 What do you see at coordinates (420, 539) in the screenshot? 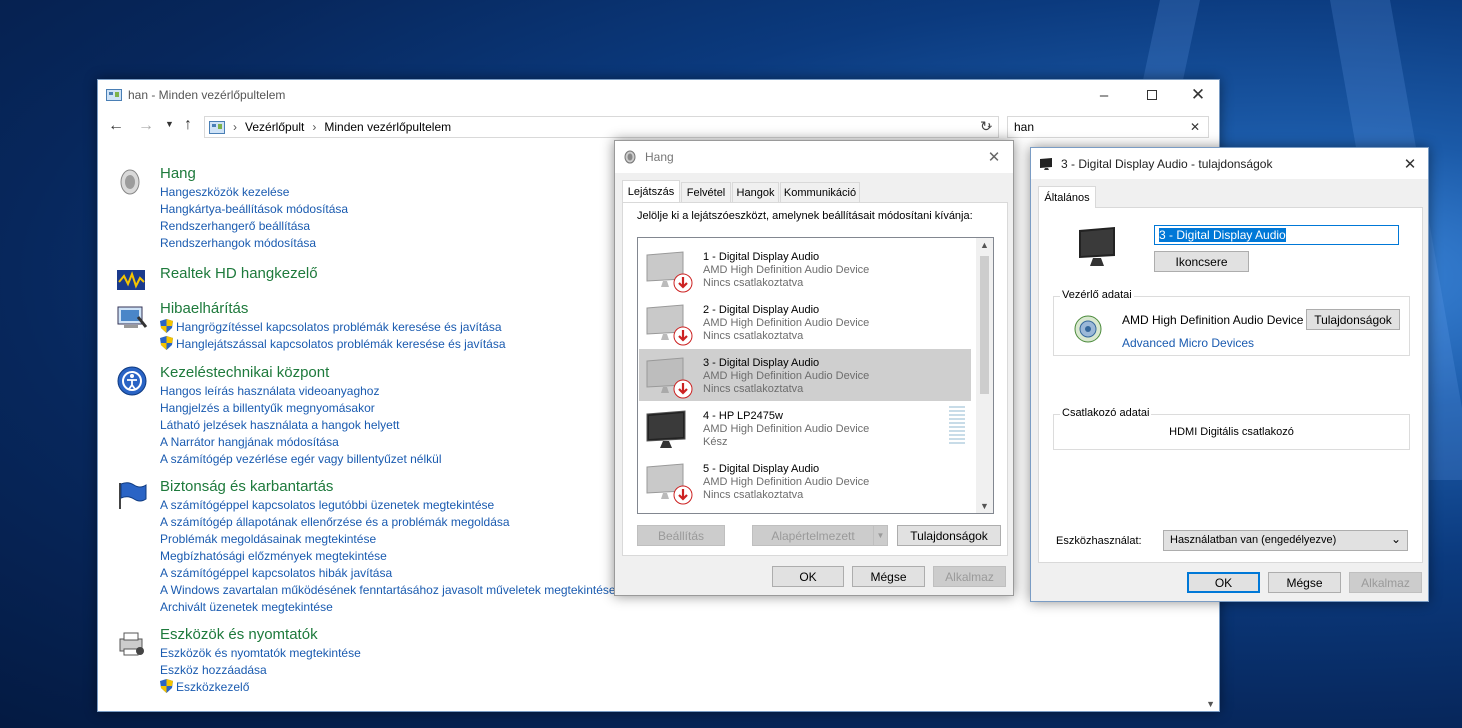
I see `link-item: Problémák megoldásainak megtekintése` at bounding box center [420, 539].